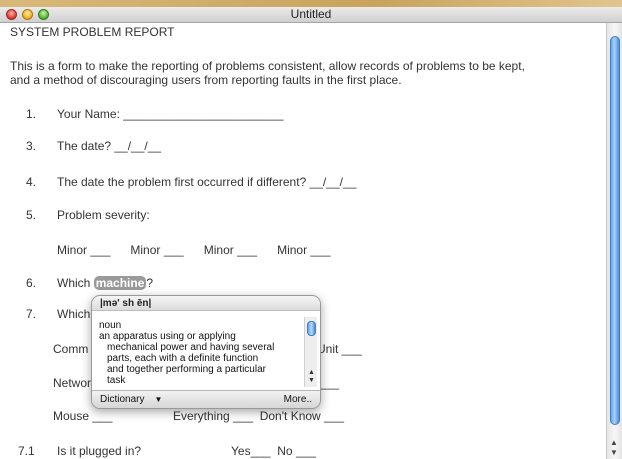 This screenshot has height=459, width=622. Describe the element at coordinates (31, 114) in the screenshot. I see `item-number: 1.` at that location.